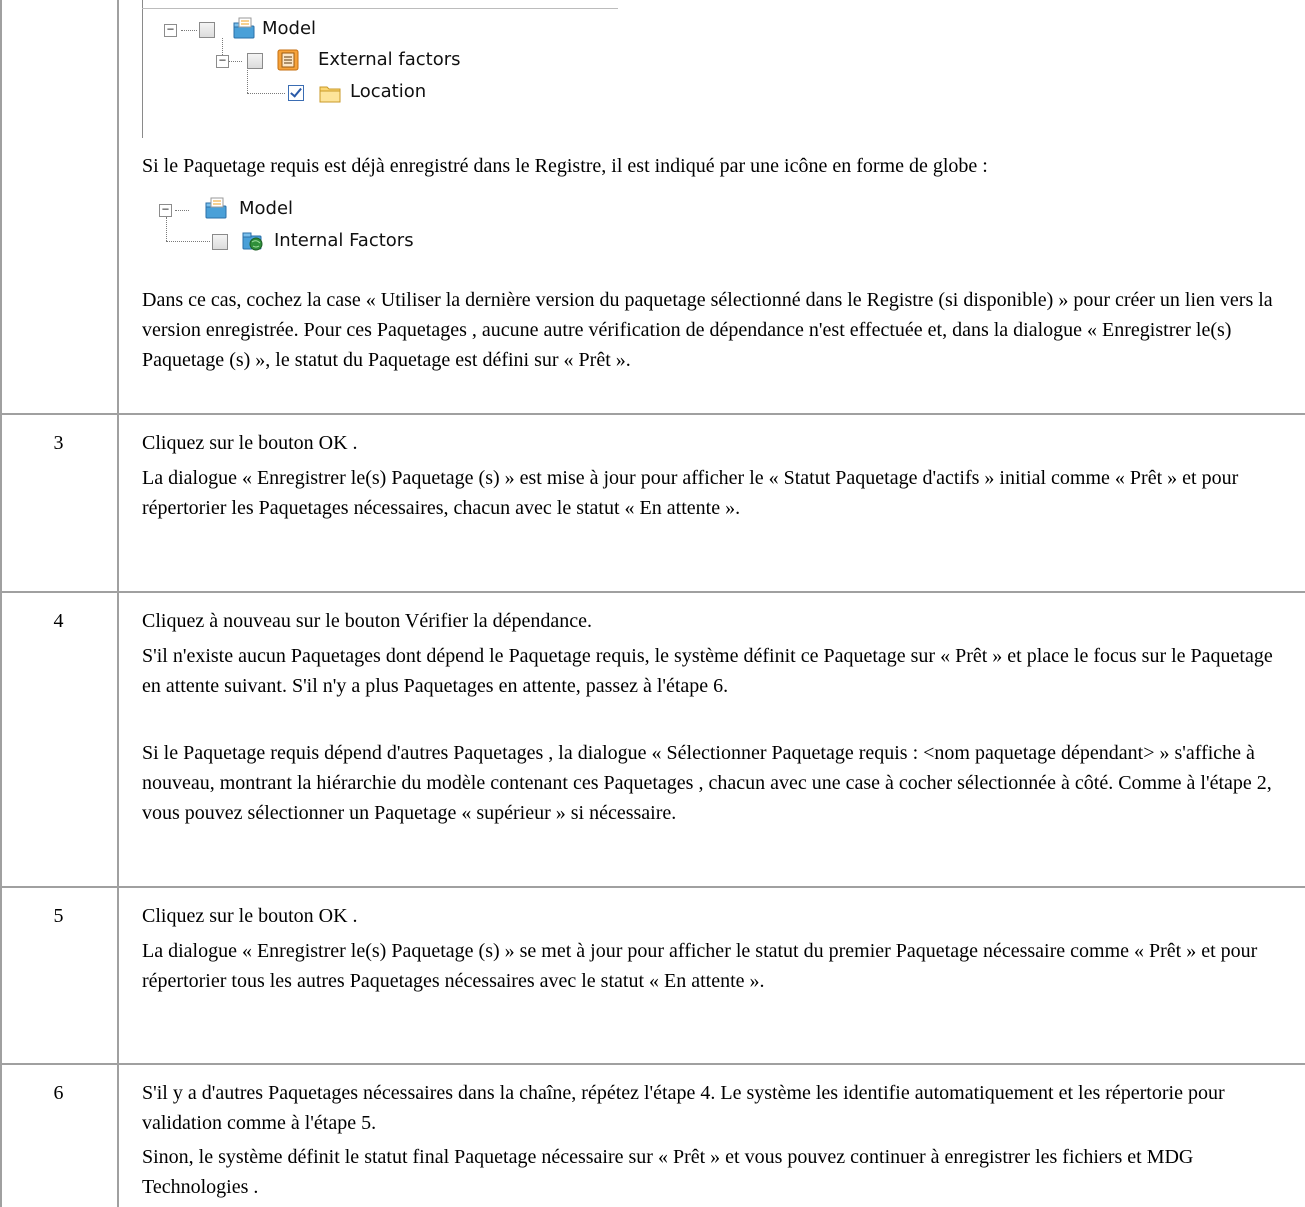  What do you see at coordinates (389, 59) in the screenshot?
I see `tree-label: External factors` at bounding box center [389, 59].